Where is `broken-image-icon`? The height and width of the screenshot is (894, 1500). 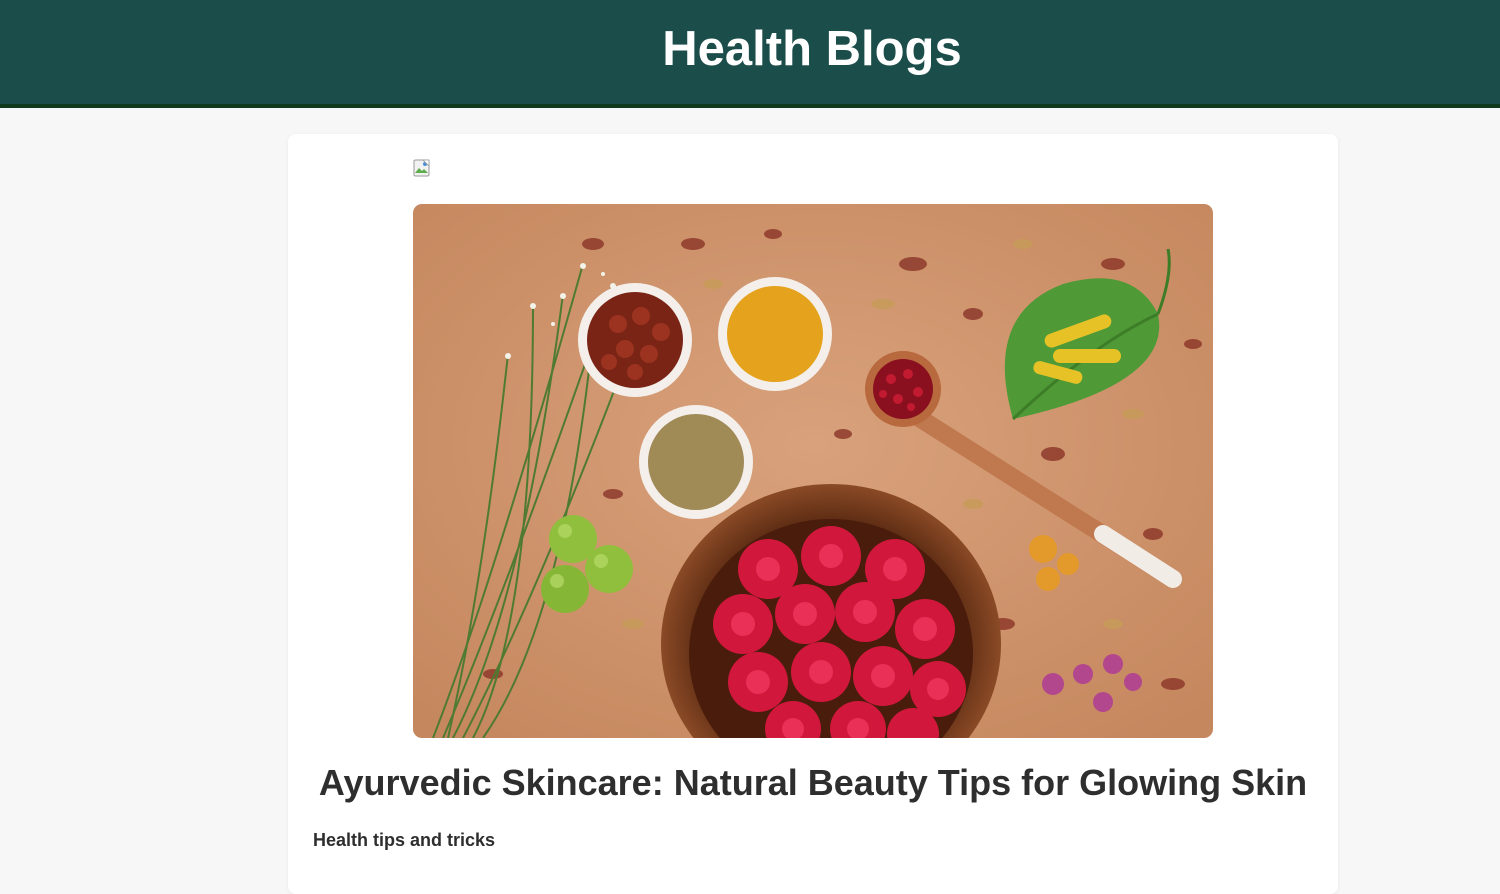 broken-image-icon is located at coordinates (422, 168).